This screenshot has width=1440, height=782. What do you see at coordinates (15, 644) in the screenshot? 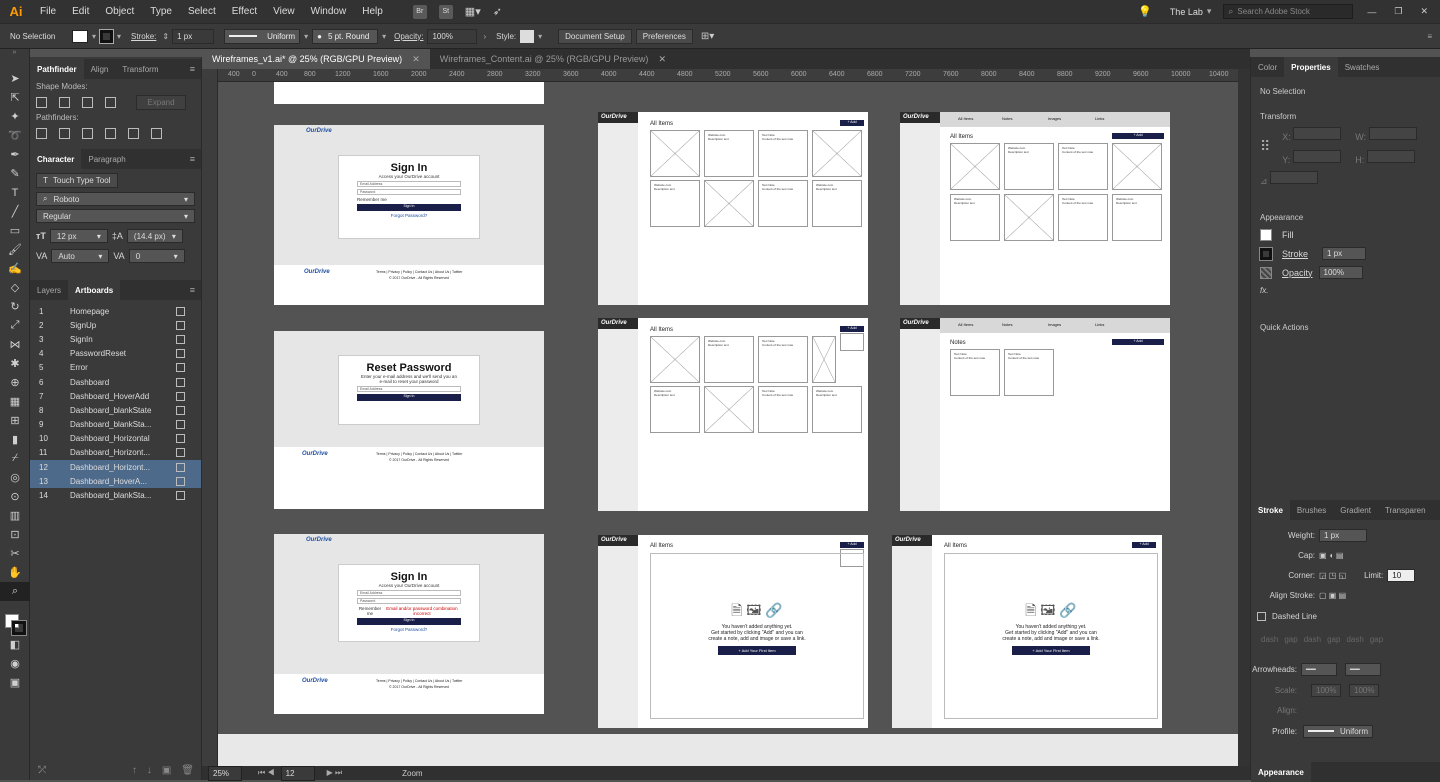
I see `color-mode-icon: ◧` at bounding box center [15, 644].